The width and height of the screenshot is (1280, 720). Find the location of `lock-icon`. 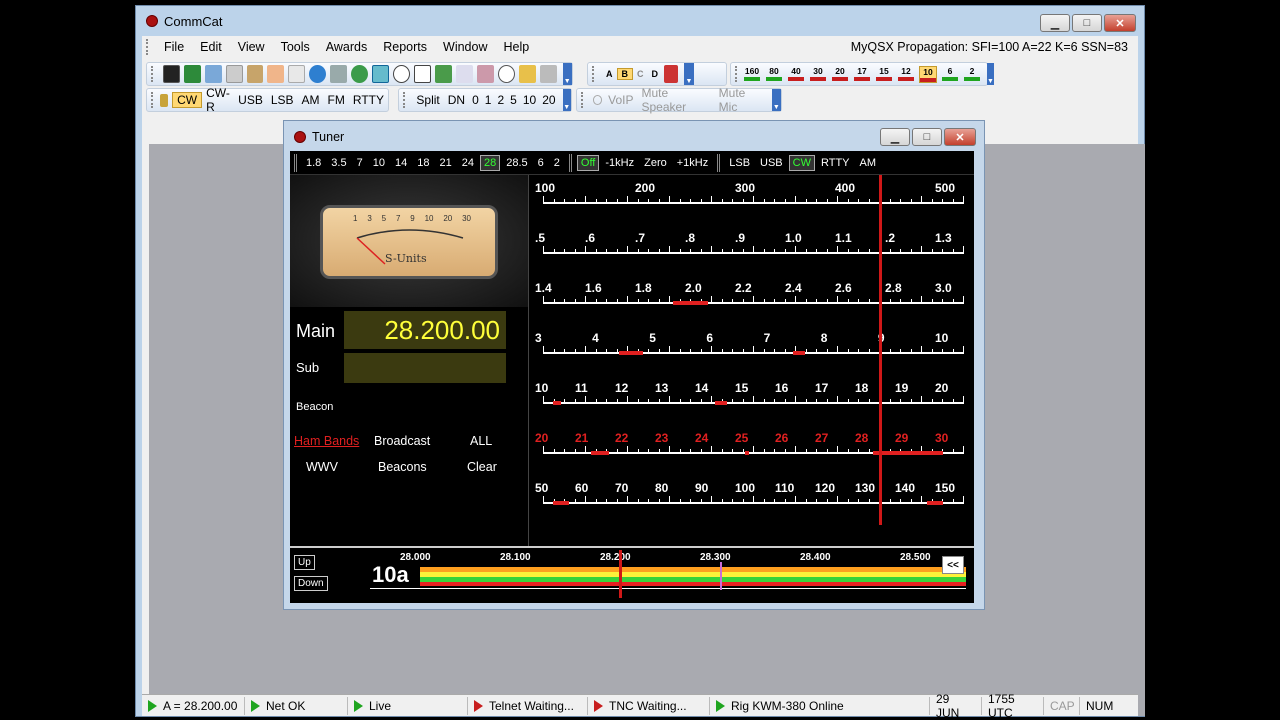

lock-icon is located at coordinates (164, 100).